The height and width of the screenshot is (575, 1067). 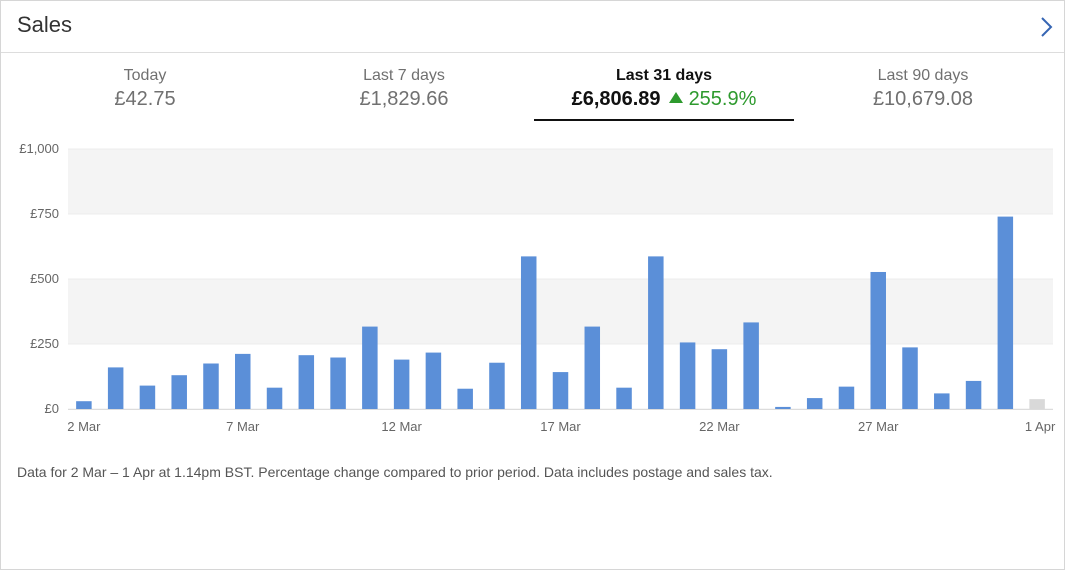 What do you see at coordinates (624, 398) in the screenshot?
I see `bar-19-mar` at bounding box center [624, 398].